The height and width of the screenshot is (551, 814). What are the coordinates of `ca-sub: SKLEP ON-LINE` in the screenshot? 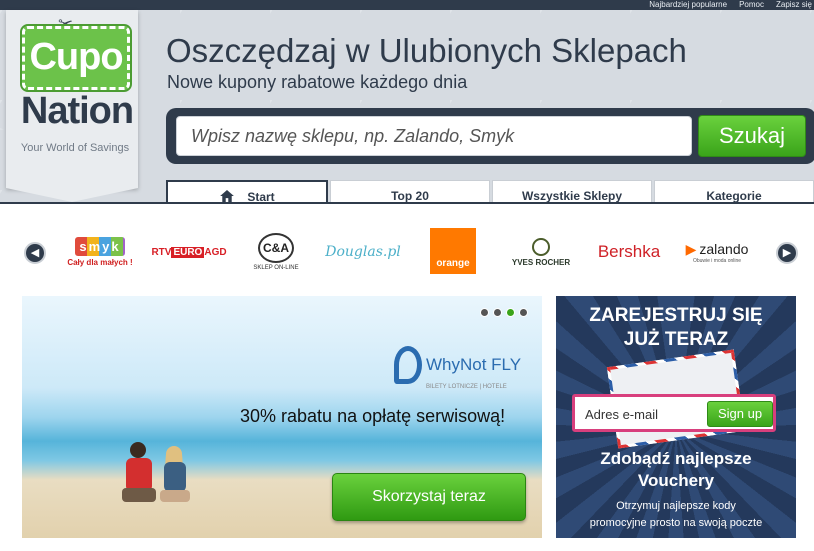 It's located at (276, 268).